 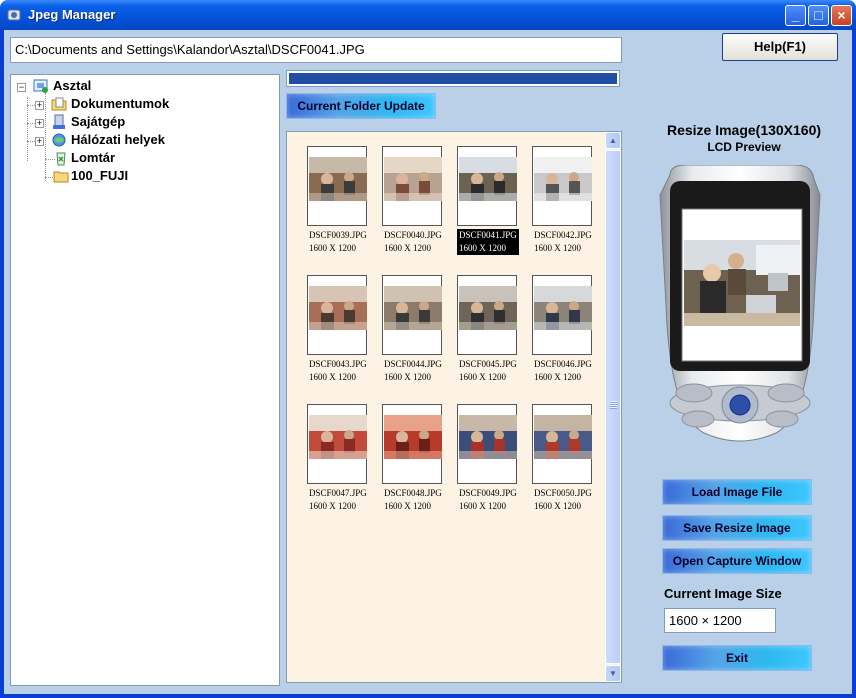 I want to click on thumbnail-caption: DSCF0046.JPG 1600 X 1200, so click(x=563, y=371).